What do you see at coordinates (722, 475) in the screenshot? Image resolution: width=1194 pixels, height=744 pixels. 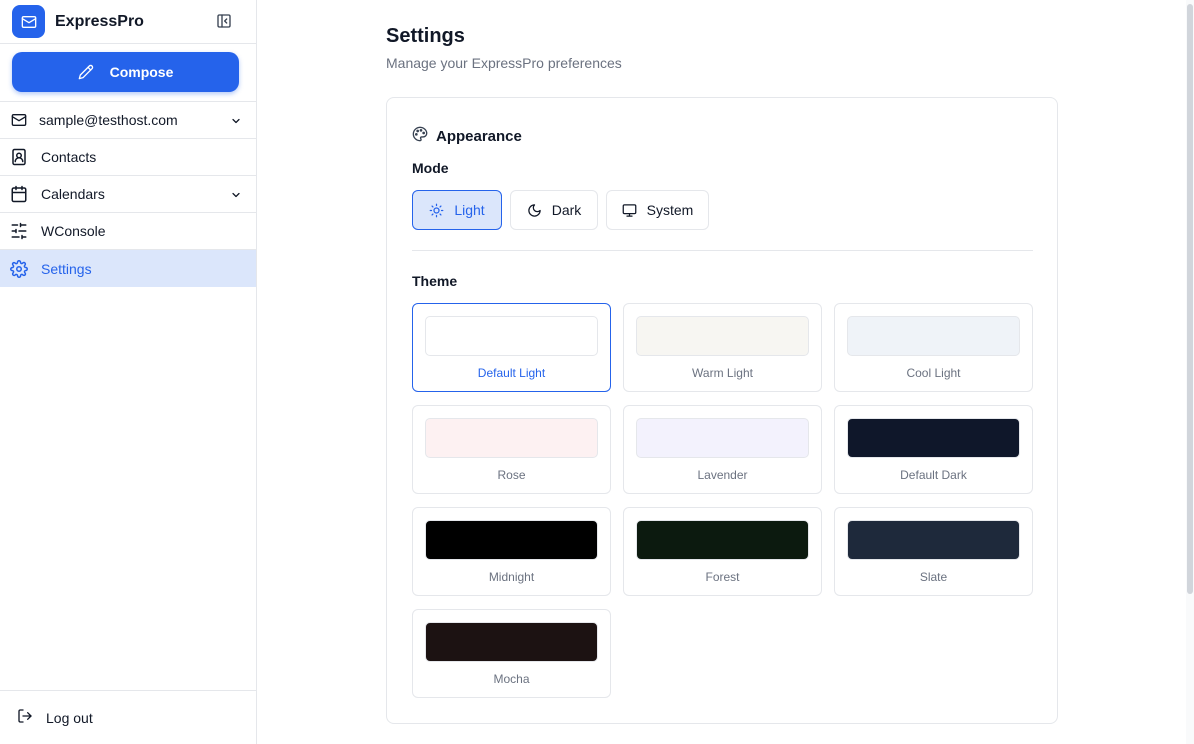 I see `theme-name: Lavender` at bounding box center [722, 475].